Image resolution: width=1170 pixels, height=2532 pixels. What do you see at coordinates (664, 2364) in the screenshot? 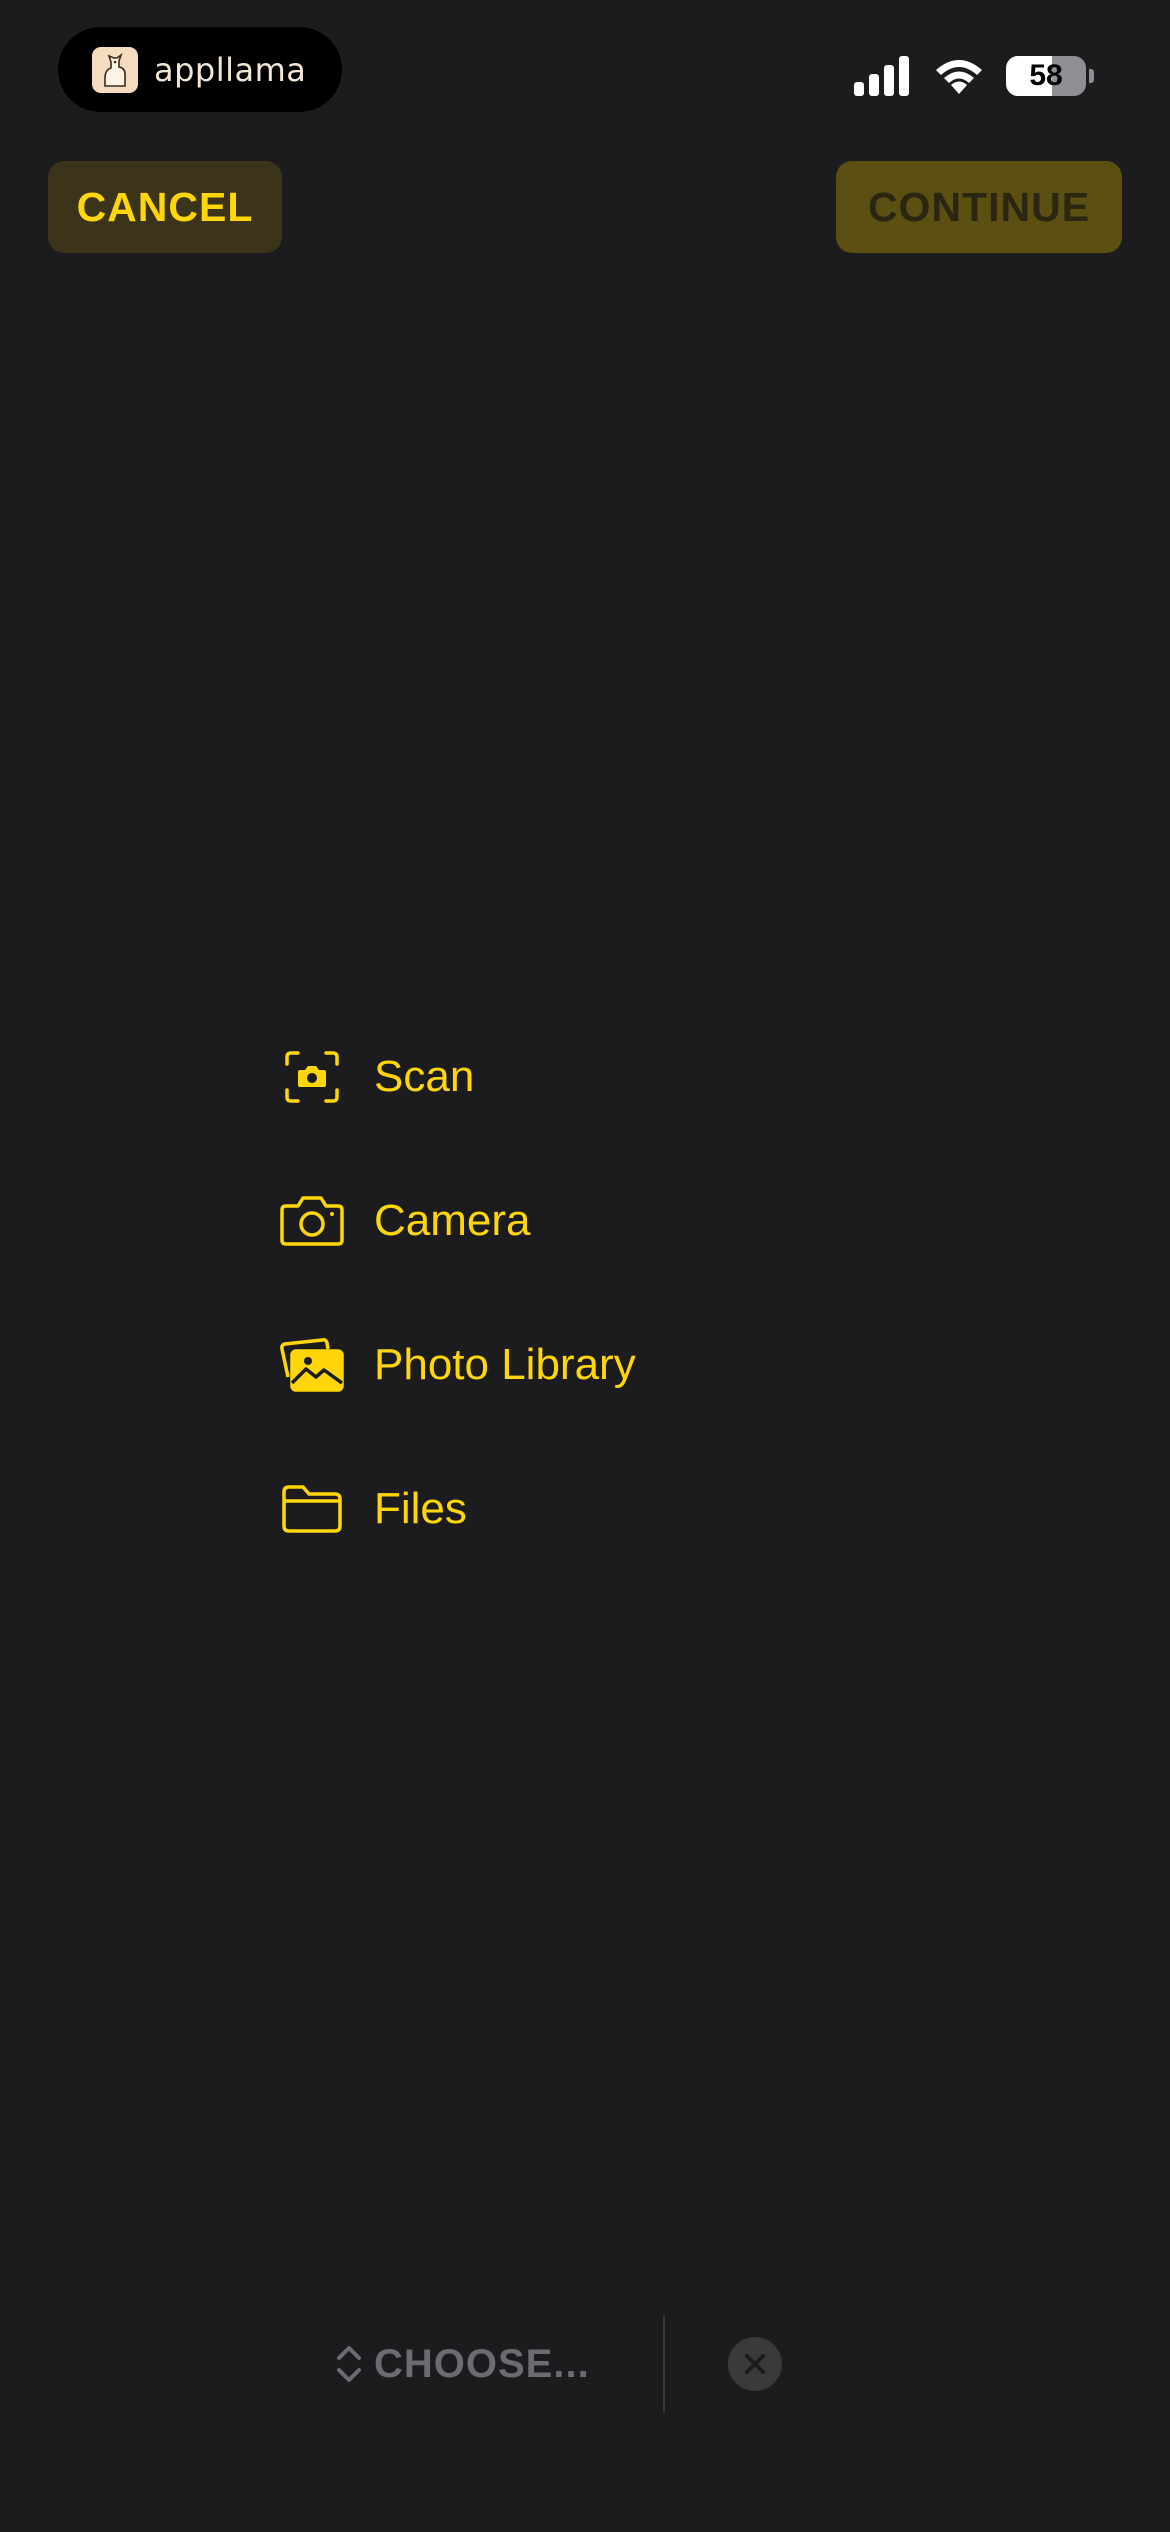
I see `bottom-divider` at bounding box center [664, 2364].